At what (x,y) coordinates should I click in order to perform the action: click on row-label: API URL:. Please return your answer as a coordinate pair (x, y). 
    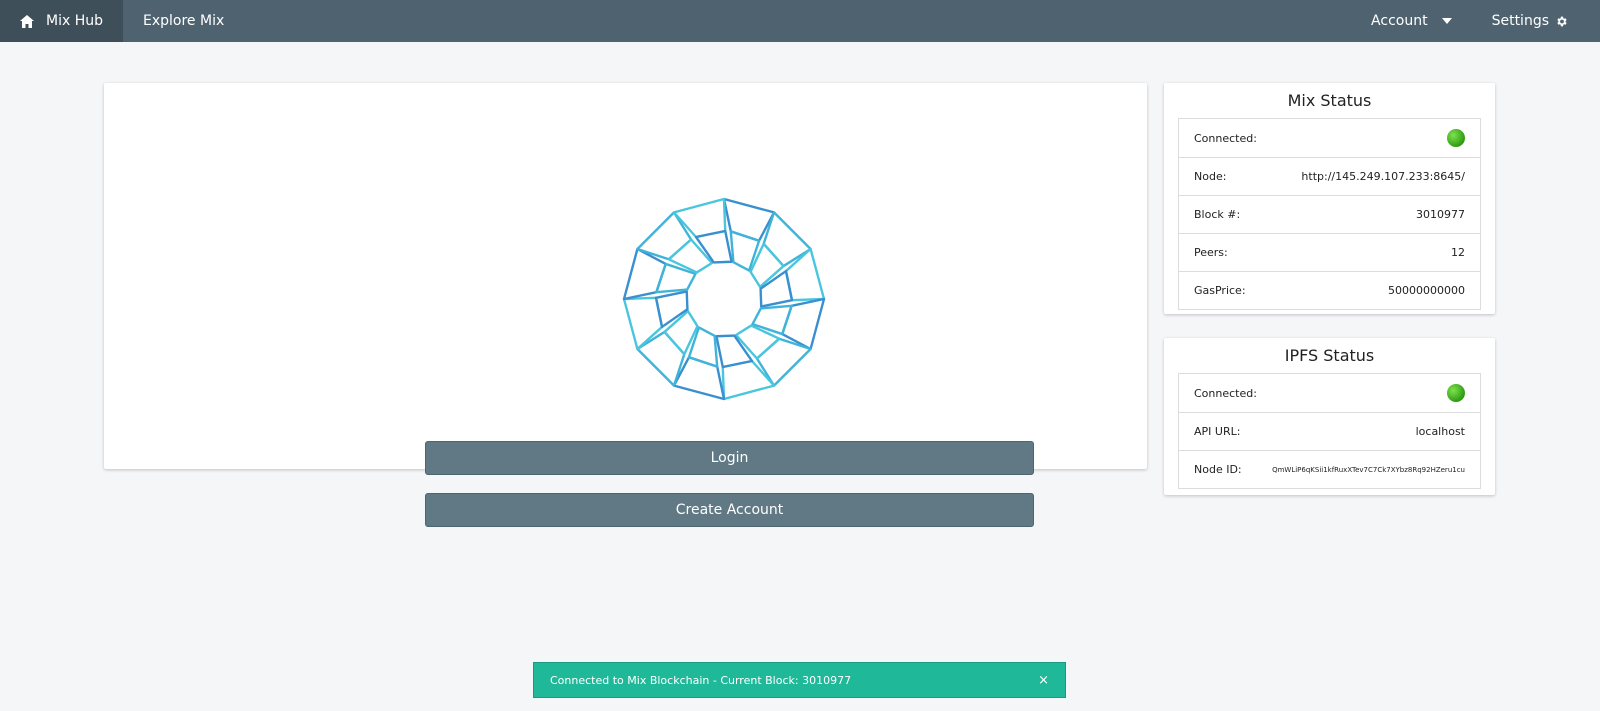
    Looking at the image, I should click on (1217, 431).